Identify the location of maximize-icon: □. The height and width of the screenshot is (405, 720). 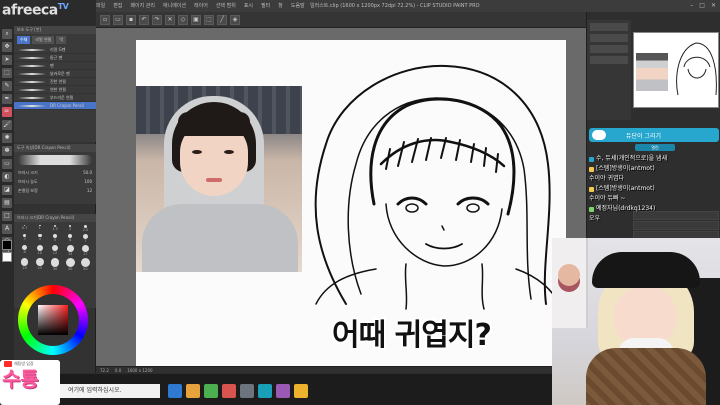
(702, 6).